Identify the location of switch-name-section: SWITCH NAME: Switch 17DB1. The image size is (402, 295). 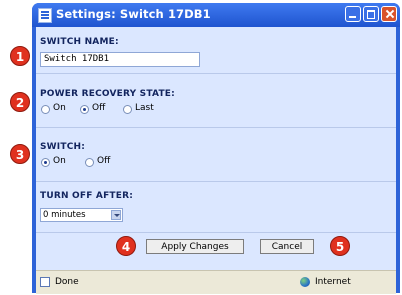
(216, 50).